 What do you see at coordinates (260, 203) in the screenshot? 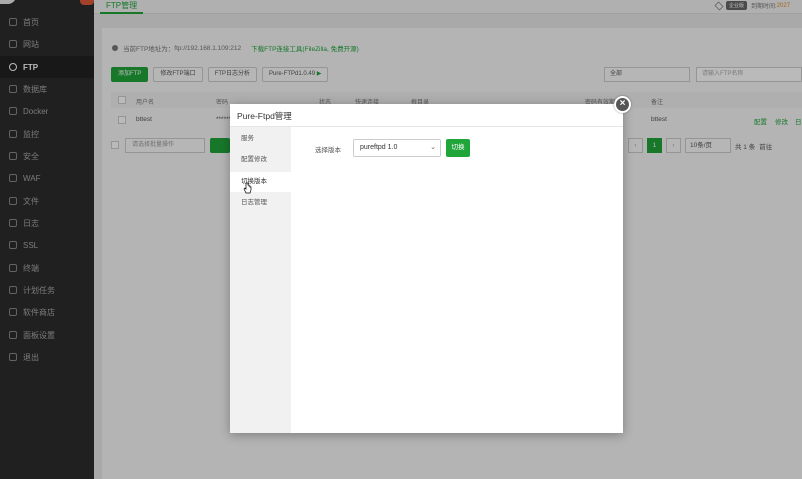
I see `modal-tab-log: 日志管理` at bounding box center [260, 203].